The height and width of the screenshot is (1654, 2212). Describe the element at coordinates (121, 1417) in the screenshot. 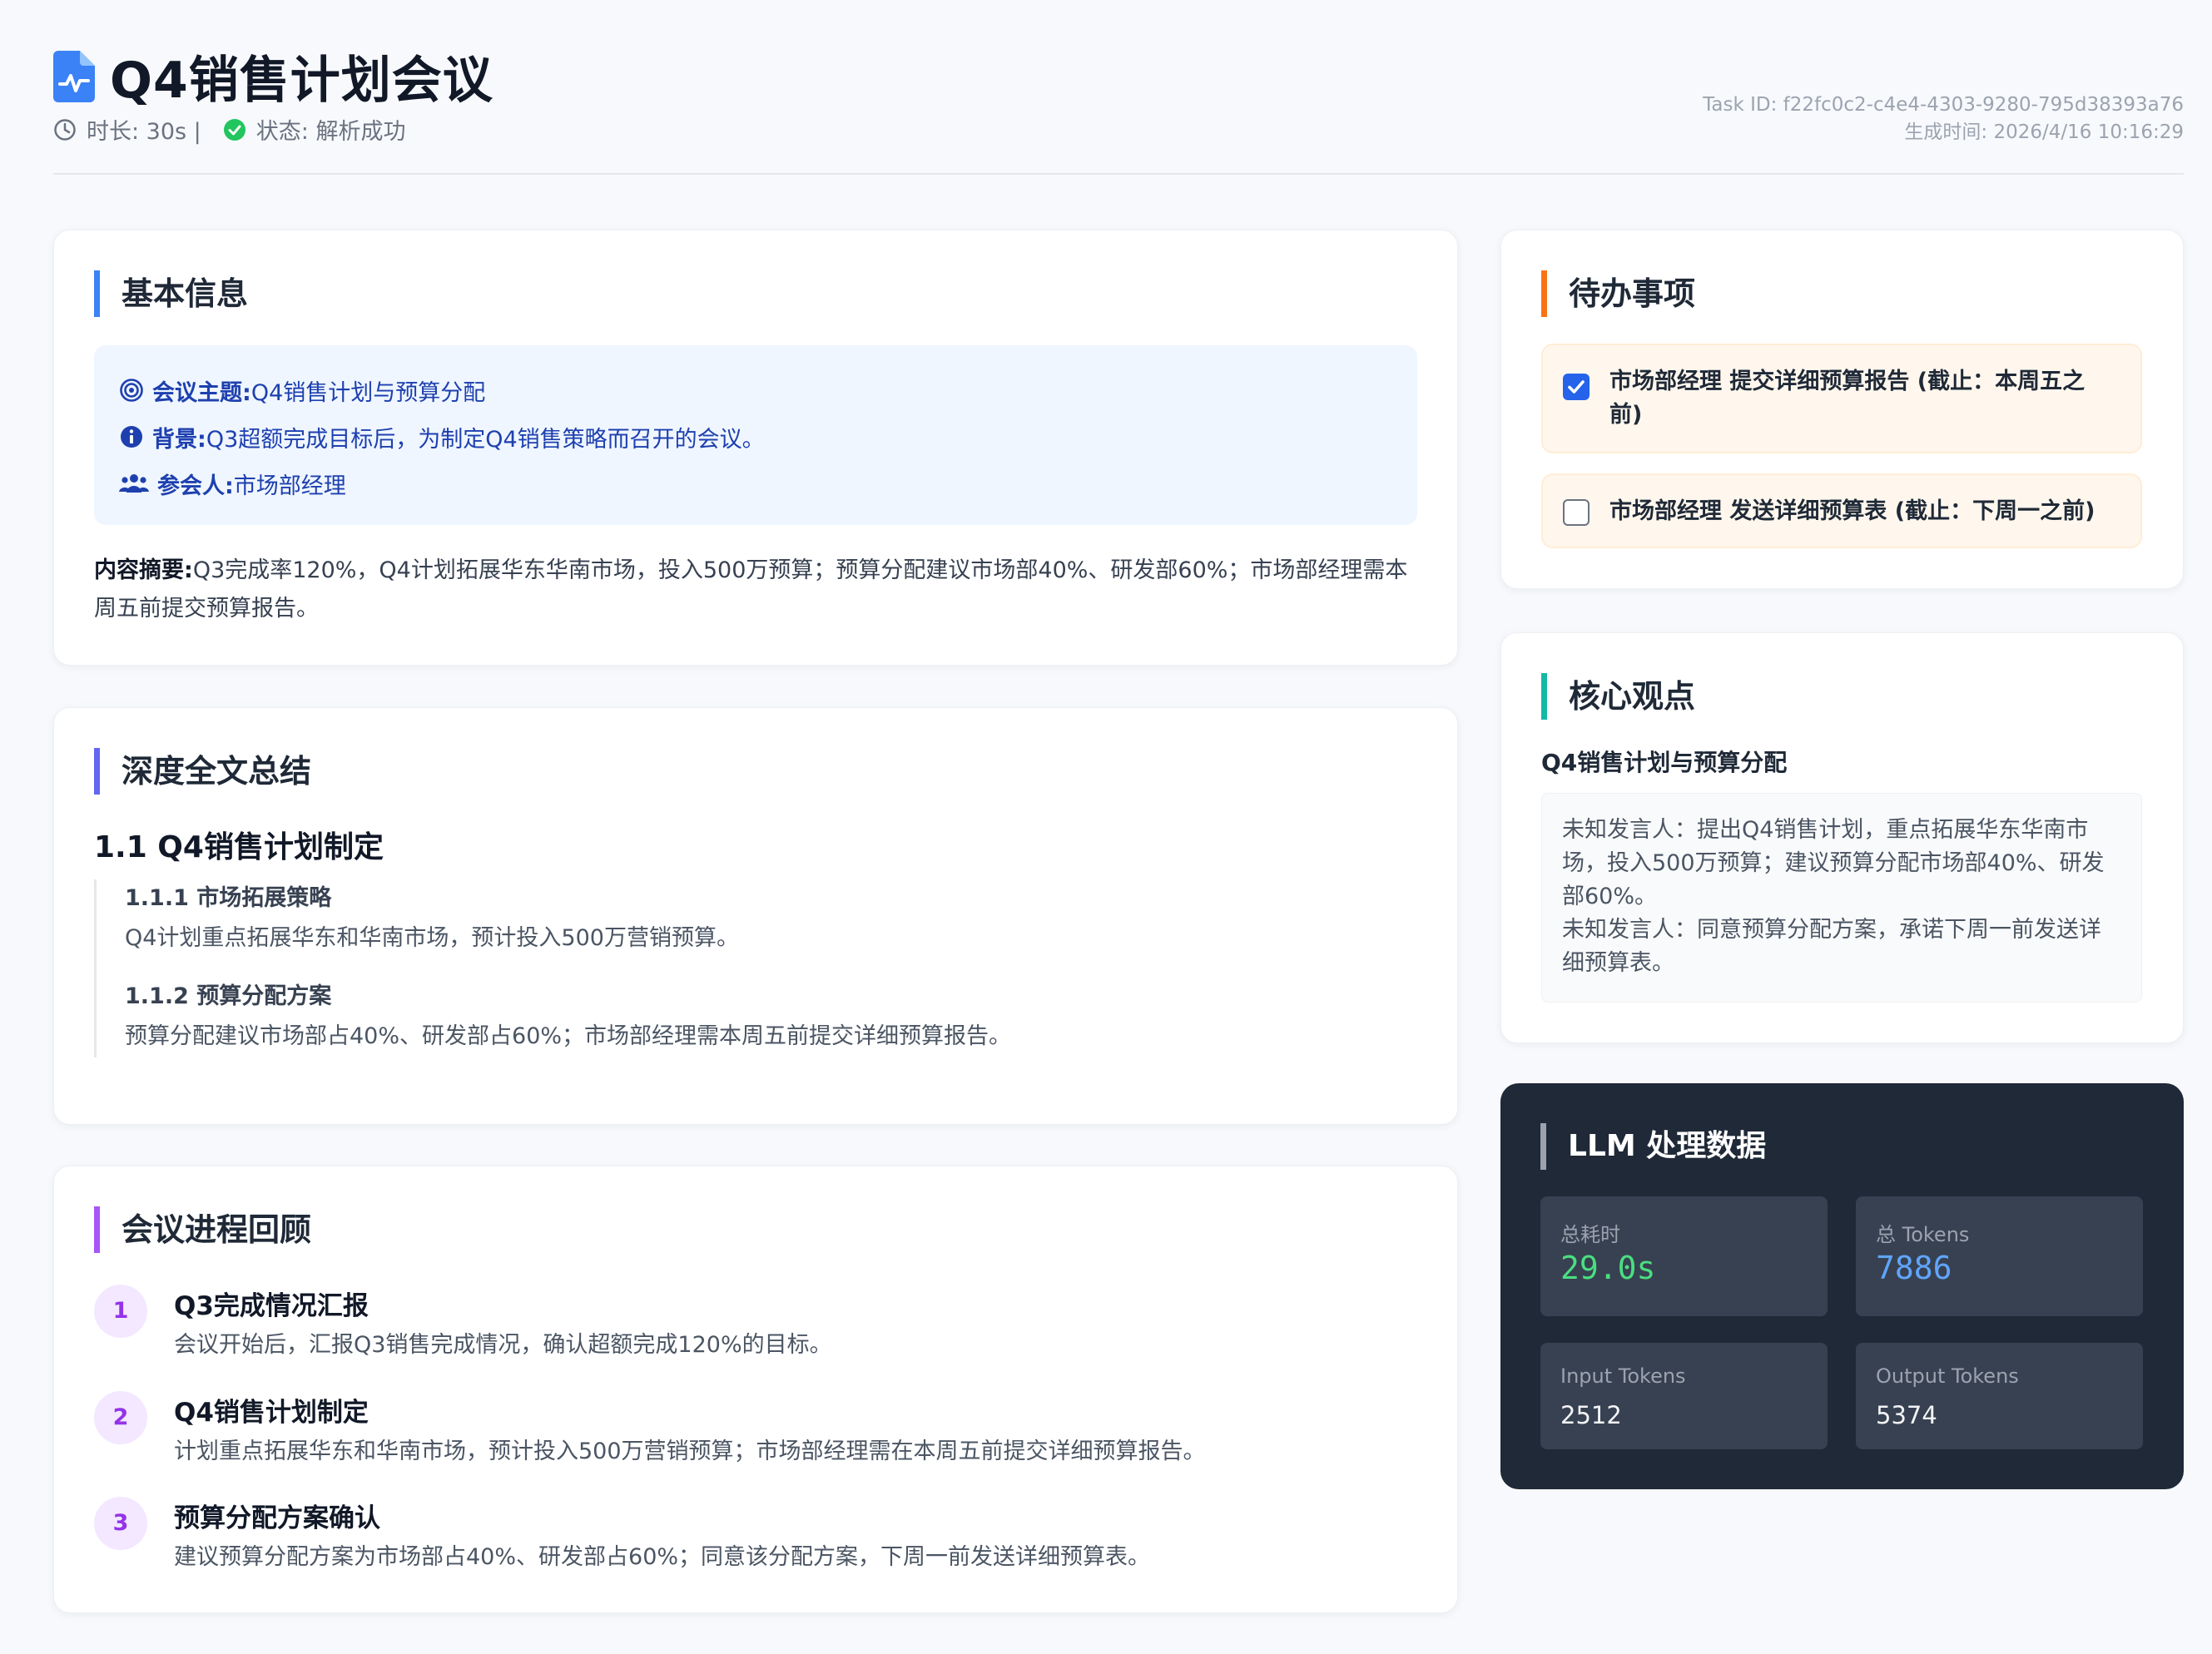

I see `step-number: 2` at that location.